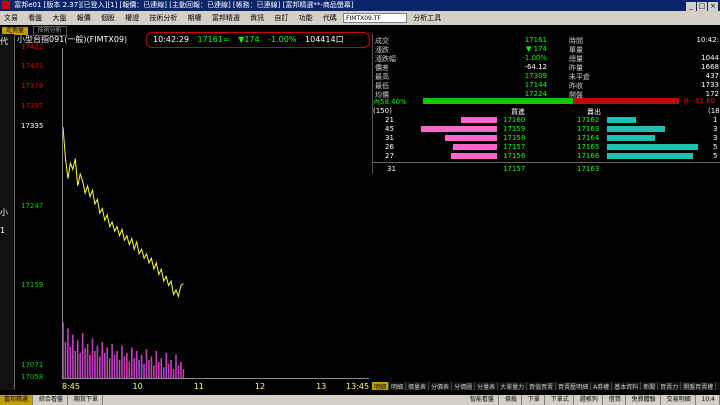 The image size is (720, 405). Describe the element at coordinates (627, 386) in the screenshot. I see `quote-bottom-tab: 基本資料` at that location.